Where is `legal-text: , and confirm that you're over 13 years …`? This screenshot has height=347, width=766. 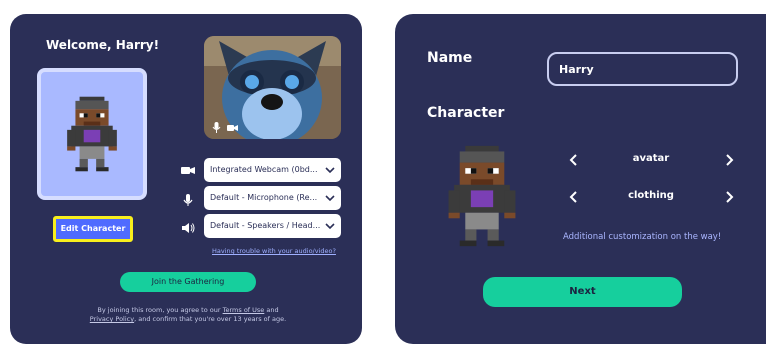 legal-text: , and confirm that you're over 13 years … is located at coordinates (210, 319).